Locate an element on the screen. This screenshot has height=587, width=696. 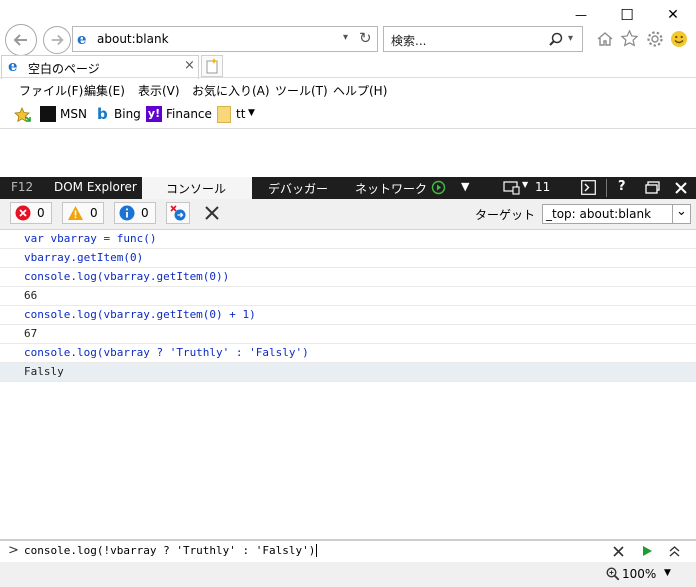
minimize-icon: — is located at coordinates (581, 15).